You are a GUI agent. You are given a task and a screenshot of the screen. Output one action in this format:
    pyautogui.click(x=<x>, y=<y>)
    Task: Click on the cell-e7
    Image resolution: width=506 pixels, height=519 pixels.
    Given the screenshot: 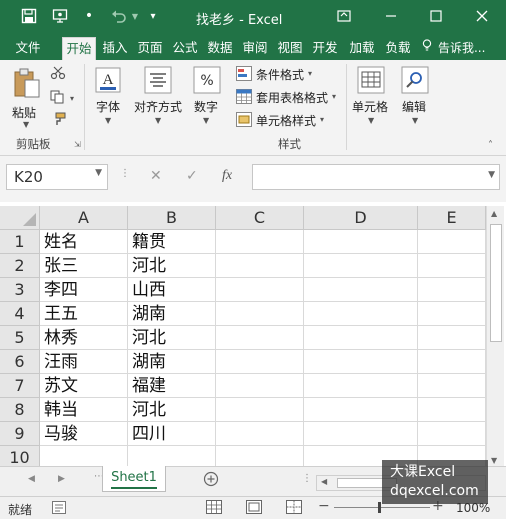 What is the action you would take?
    pyautogui.click(x=452, y=386)
    